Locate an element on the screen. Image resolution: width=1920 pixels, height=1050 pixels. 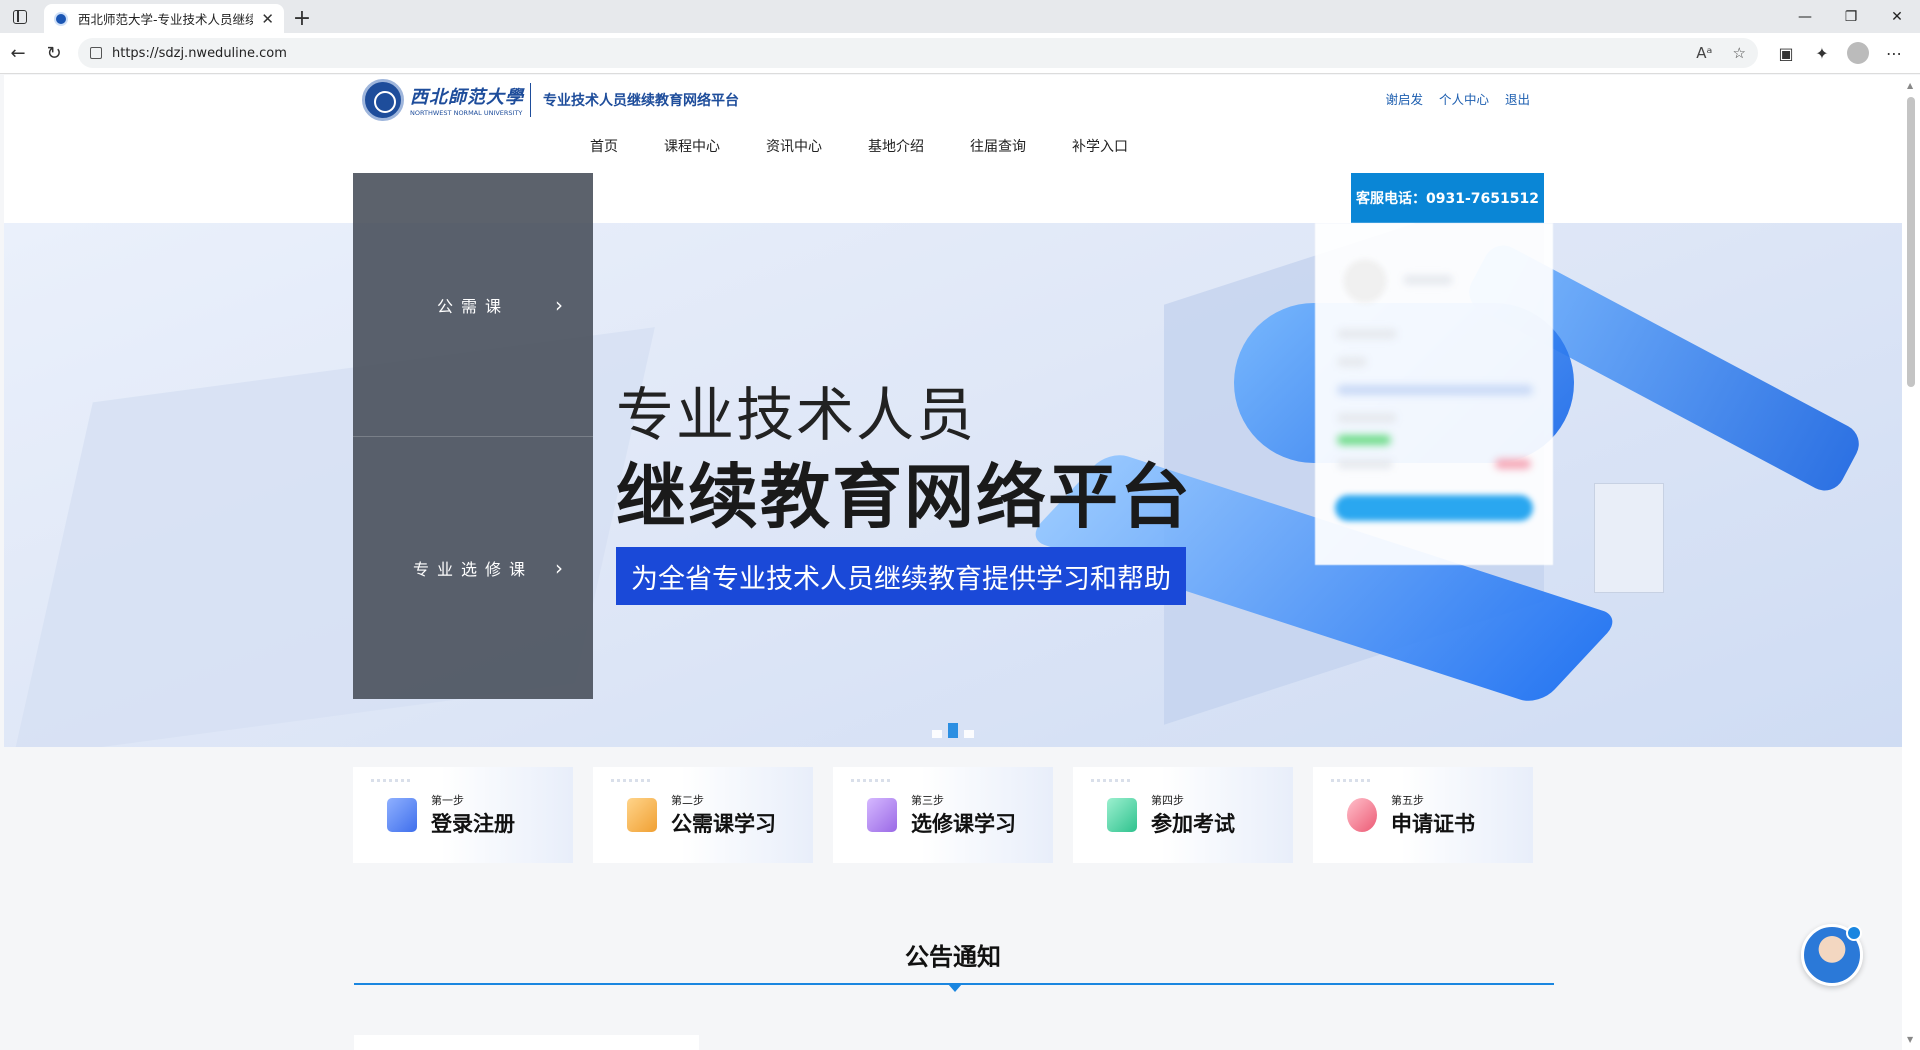
favorite-star-icon: ☆ is located at coordinates (1739, 53).